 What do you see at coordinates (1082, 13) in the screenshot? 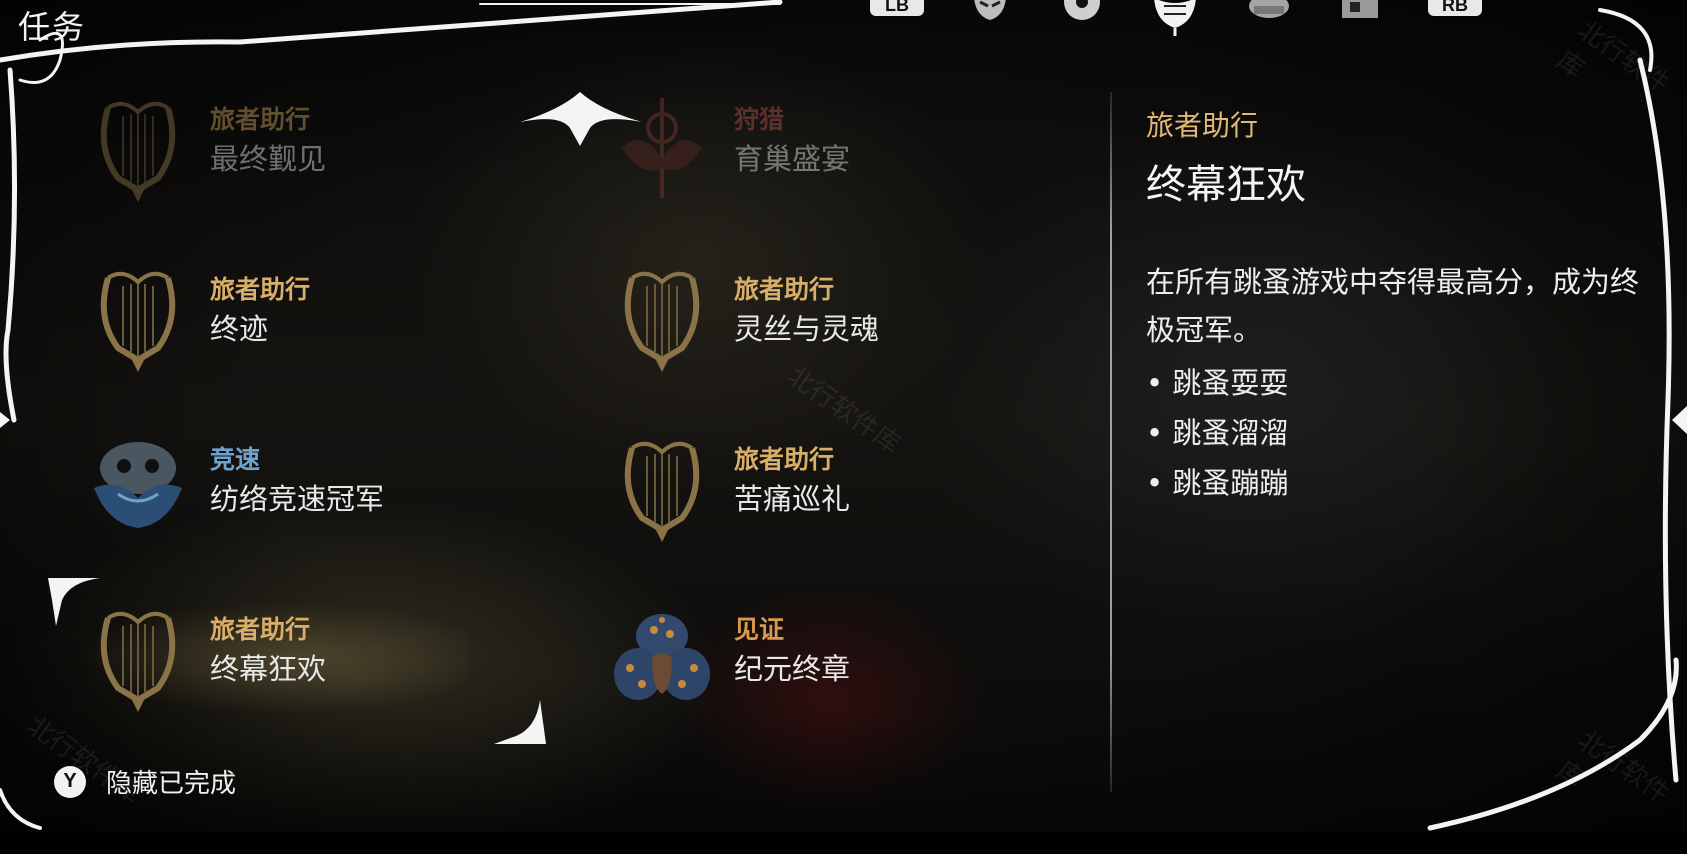
I see `pin-tab-icon` at bounding box center [1082, 13].